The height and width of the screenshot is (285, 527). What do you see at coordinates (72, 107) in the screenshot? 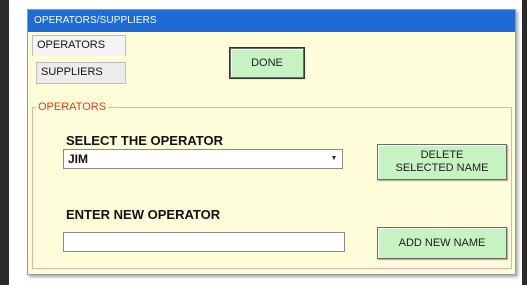
I see `group-legend: OPERATORS` at bounding box center [72, 107].